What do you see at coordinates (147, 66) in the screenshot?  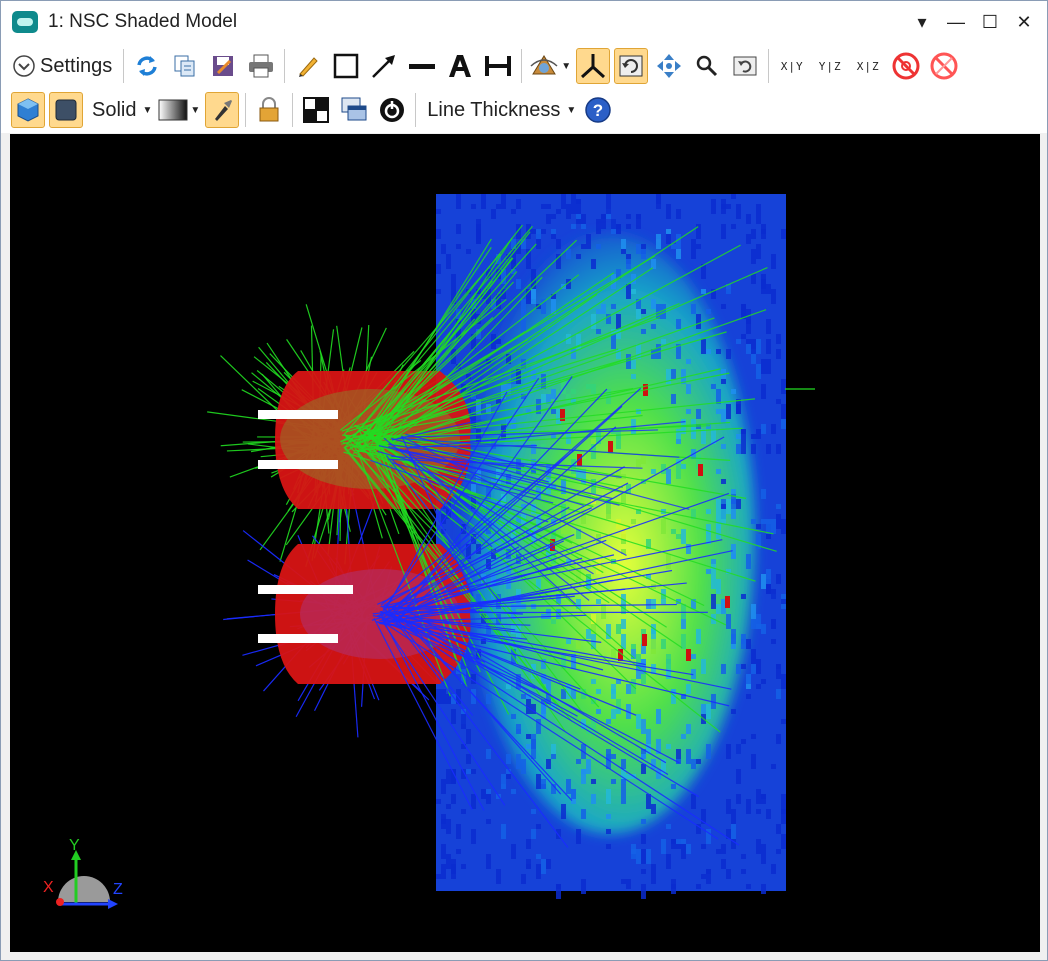 I see `refresh-button` at bounding box center [147, 66].